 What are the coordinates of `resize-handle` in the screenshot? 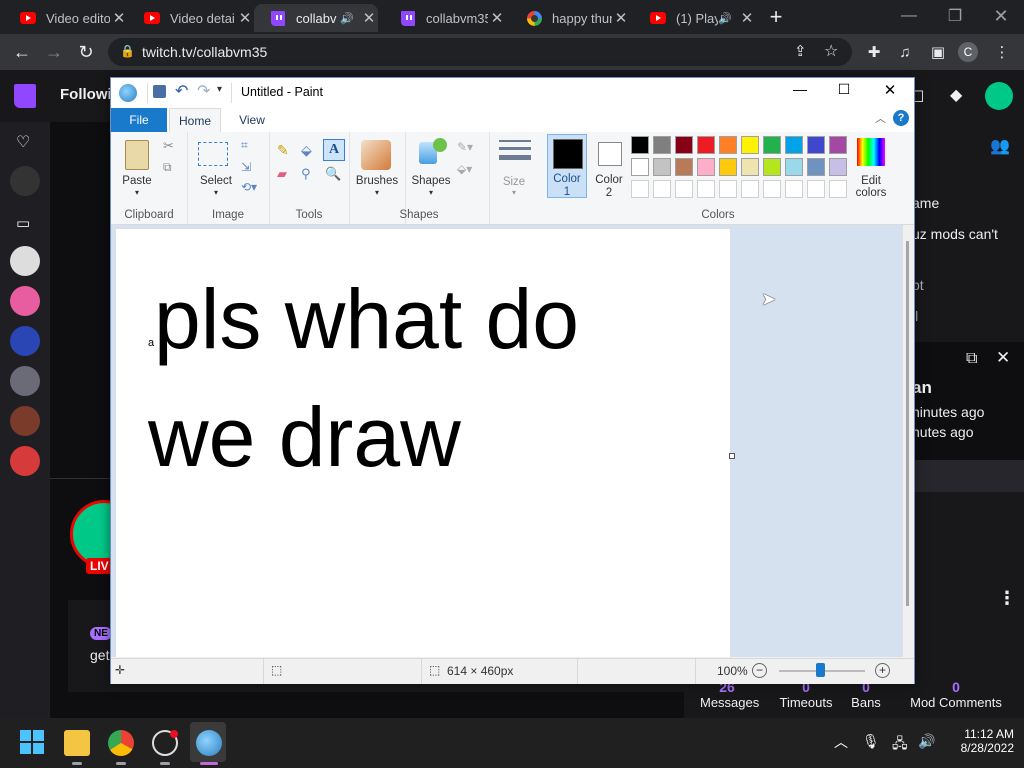 It's located at (732, 456).